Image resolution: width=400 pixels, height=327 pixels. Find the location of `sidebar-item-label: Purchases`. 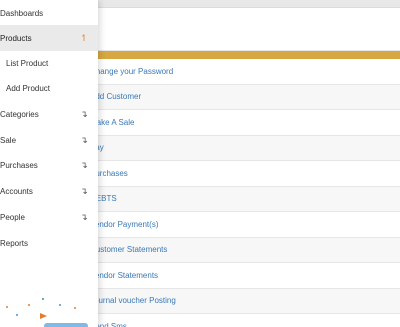

sidebar-item-label: Purchases is located at coordinates (19, 165).